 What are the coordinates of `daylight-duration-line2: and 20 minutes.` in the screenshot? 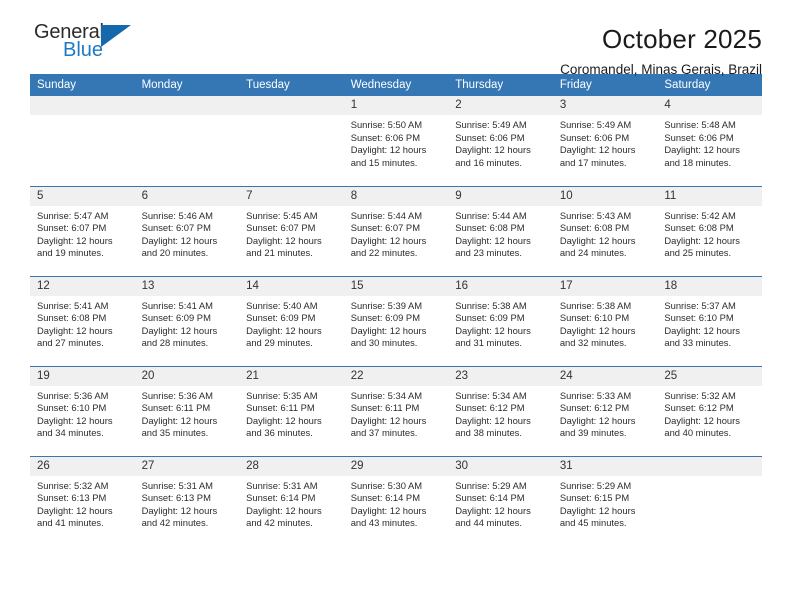 It's located at (175, 253).